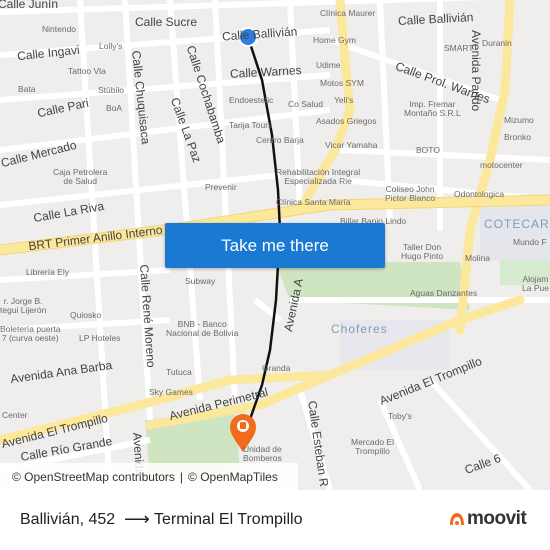  Describe the element at coordinates (346, 121) in the screenshot. I see `poi-label: Asados Griegos` at that location.